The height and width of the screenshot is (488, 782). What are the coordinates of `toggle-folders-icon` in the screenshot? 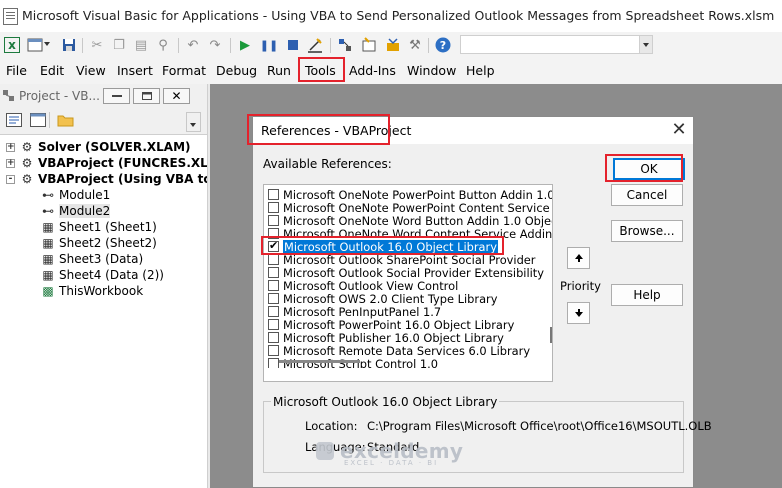 It's located at (65, 121).